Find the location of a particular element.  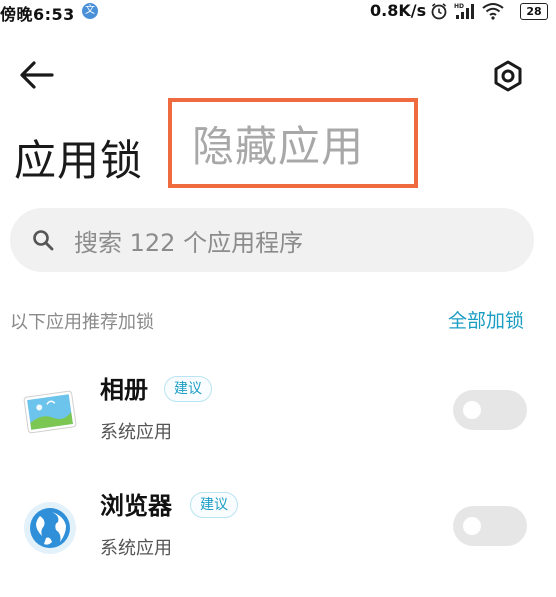

wifi-icon is located at coordinates (493, 11).